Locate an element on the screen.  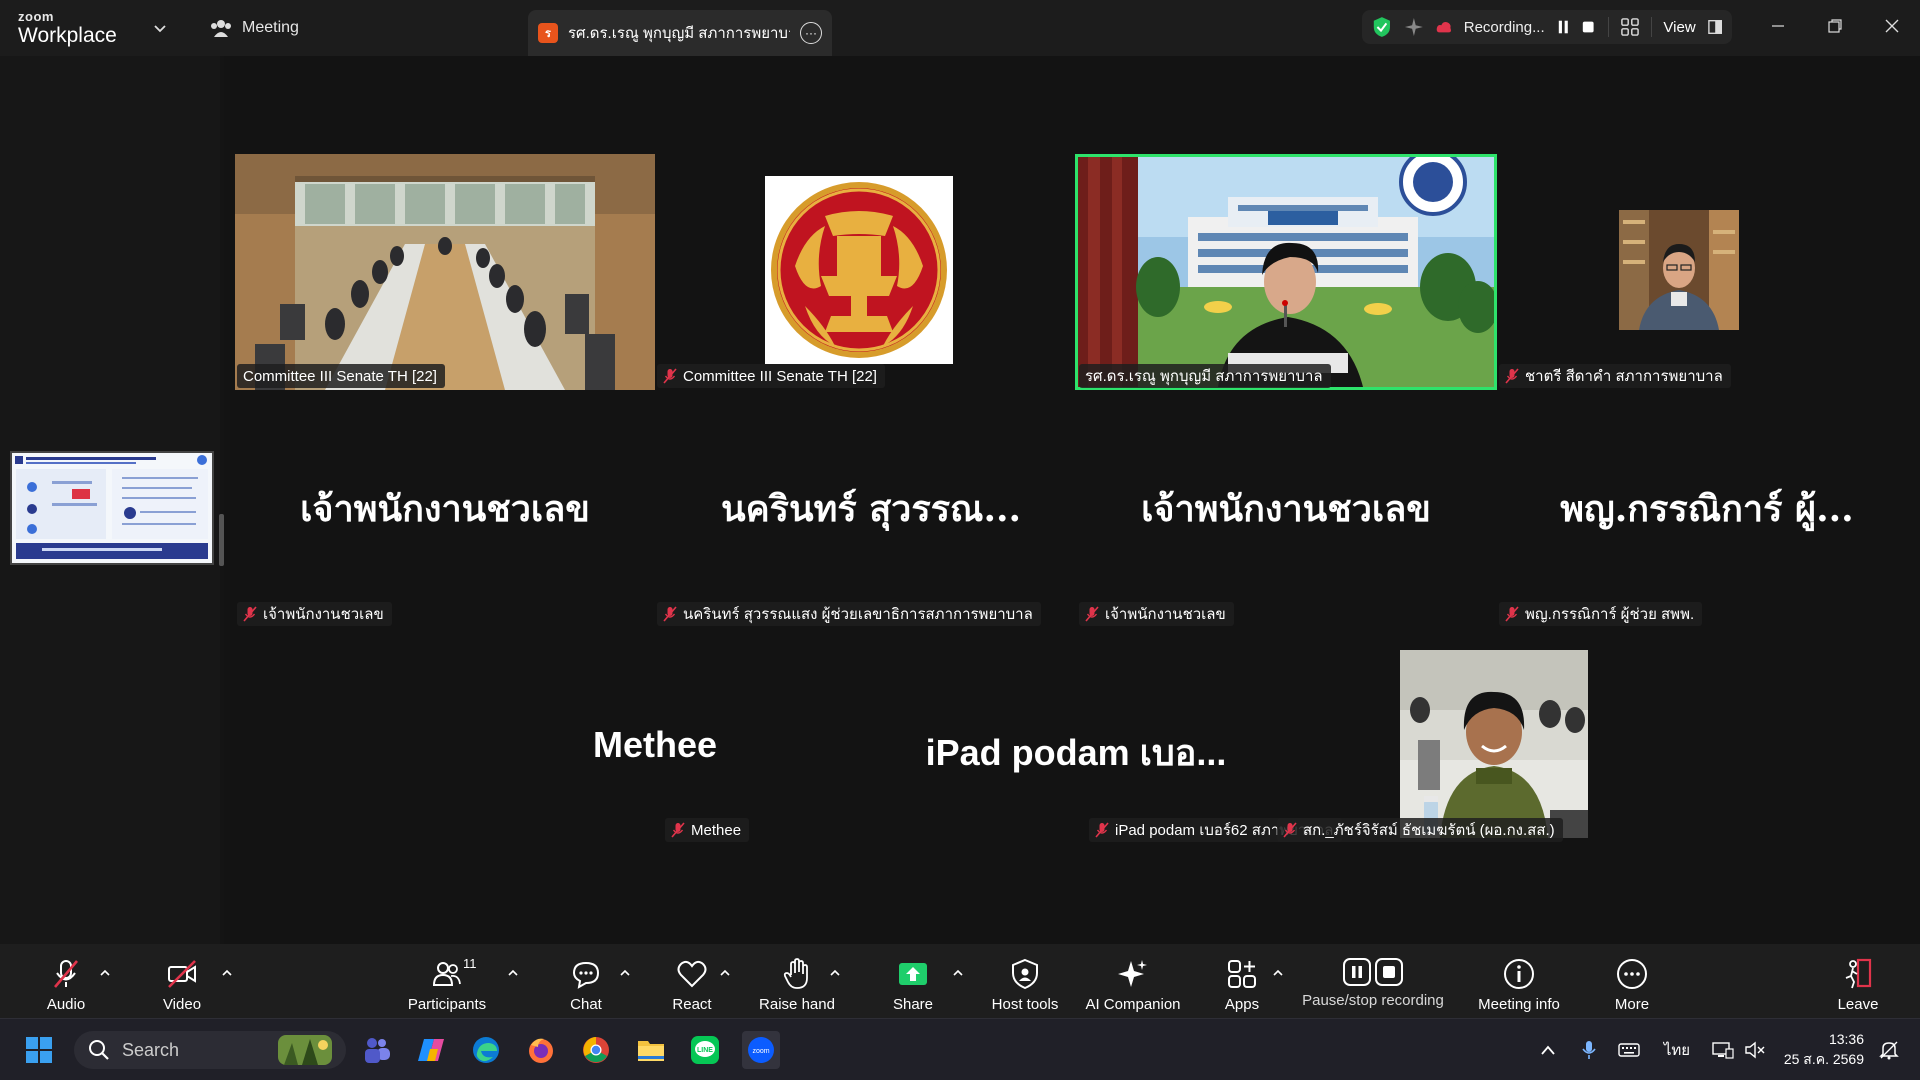
copilot-icon is located at coordinates (431, 1050).